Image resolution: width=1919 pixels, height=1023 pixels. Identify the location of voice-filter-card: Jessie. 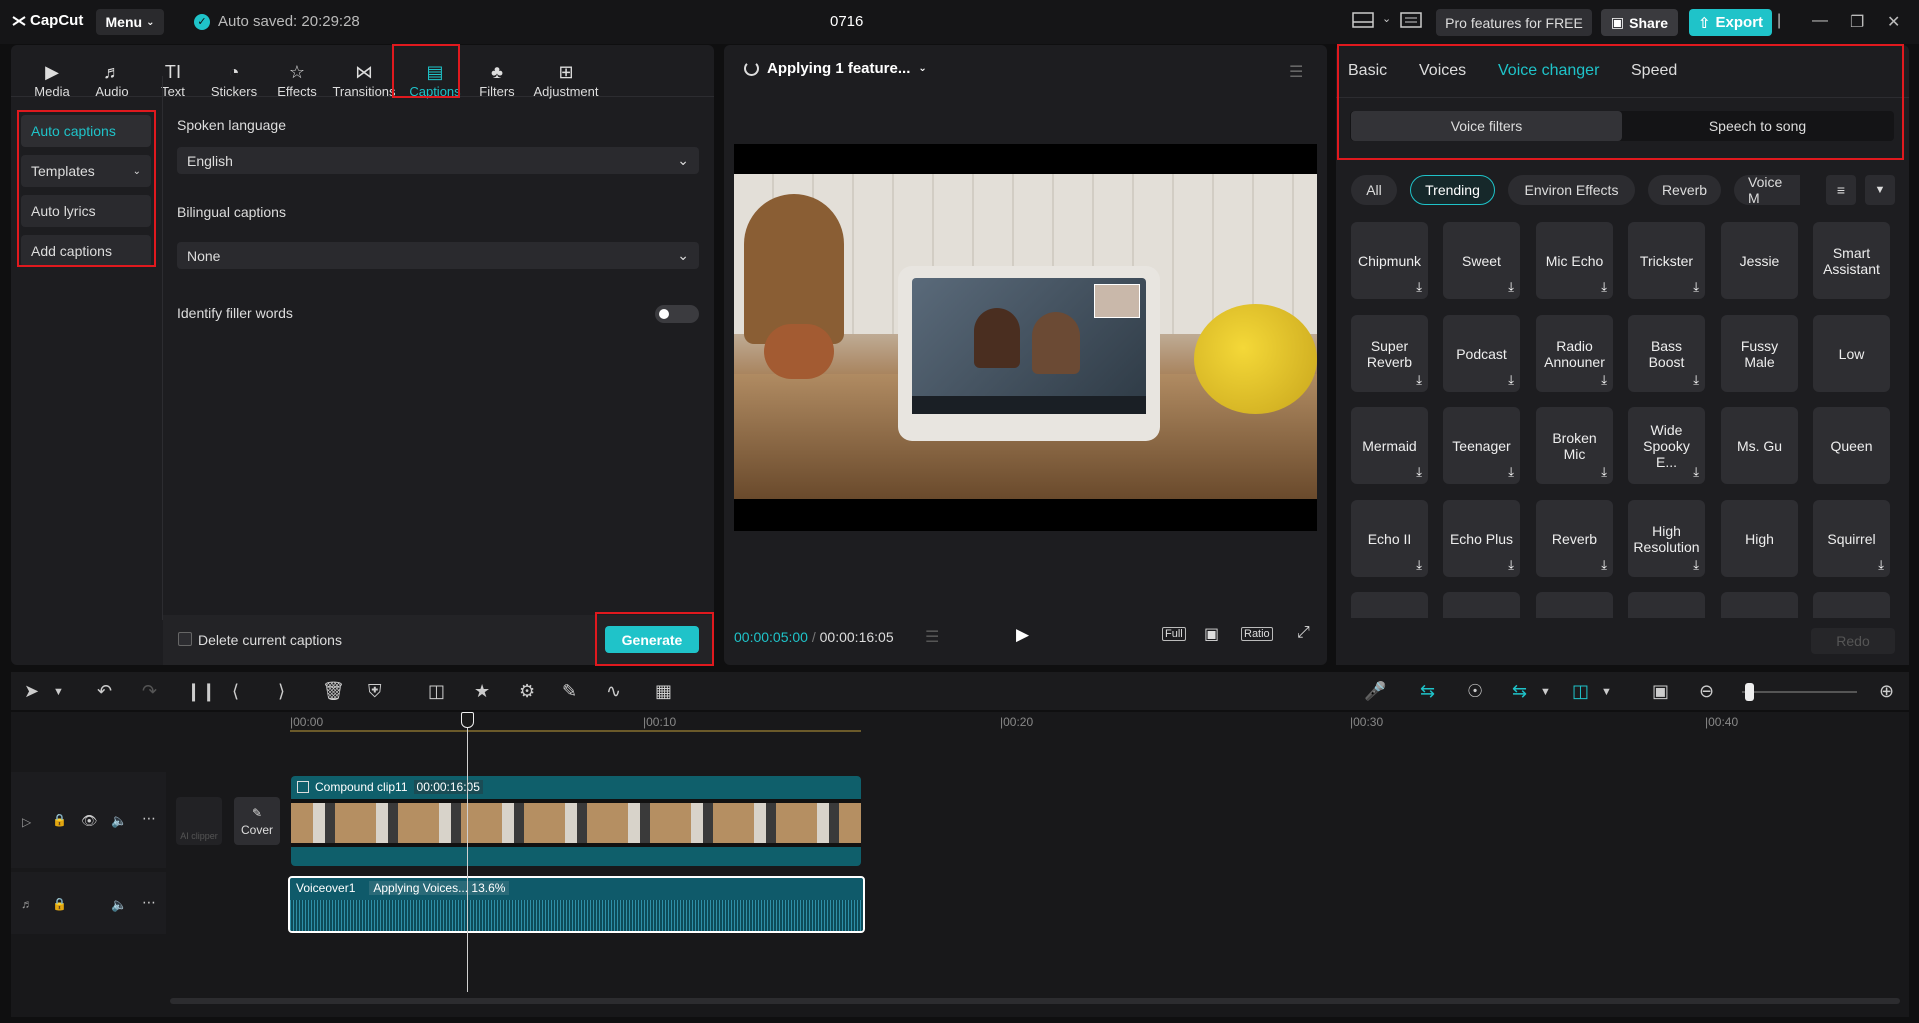
(1759, 260).